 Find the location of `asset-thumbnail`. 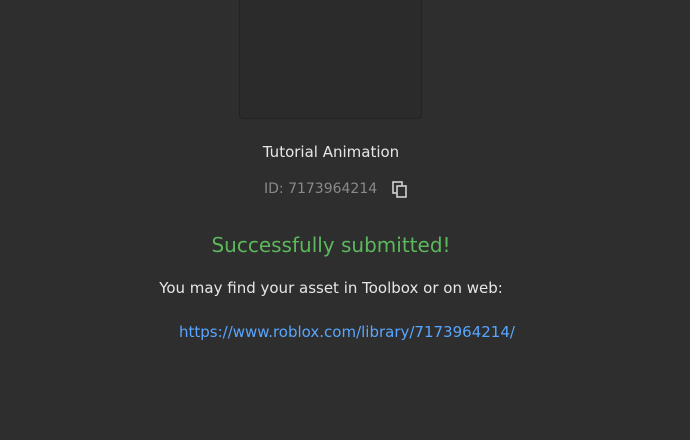

asset-thumbnail is located at coordinates (330, 59).